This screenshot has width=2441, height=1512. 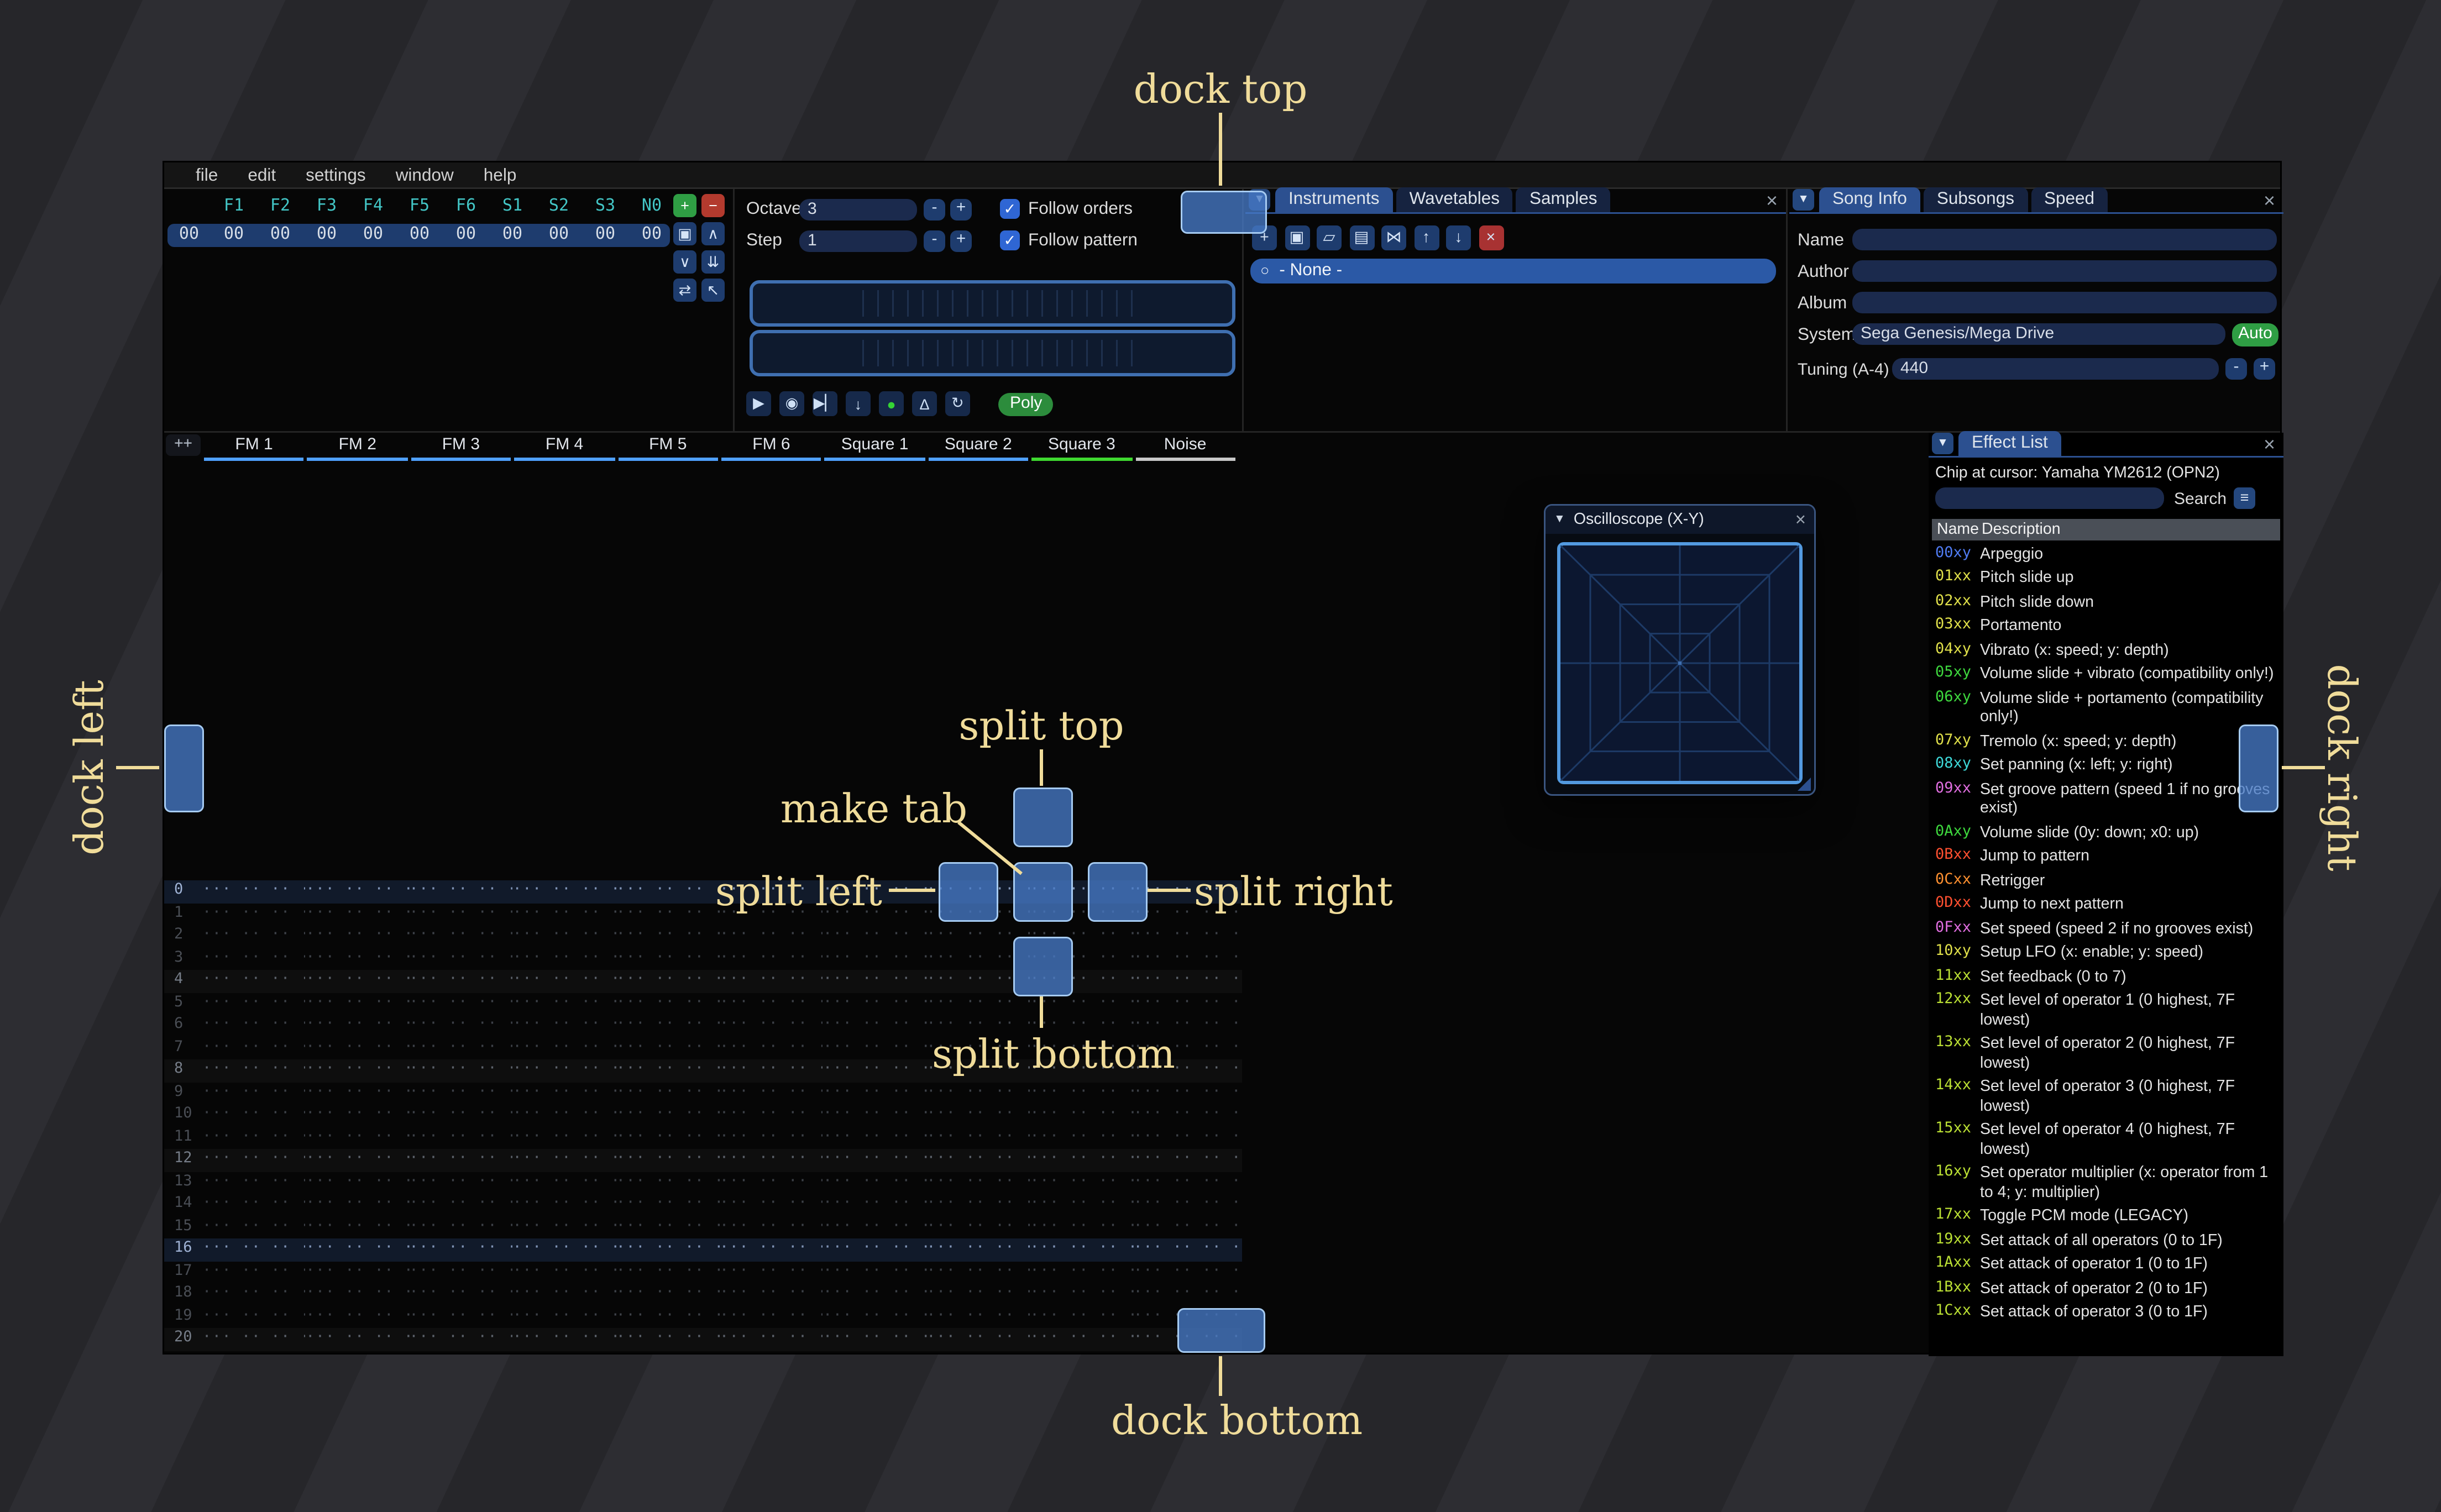 What do you see at coordinates (357, 448) in the screenshot?
I see `pattern-channel: FM 2` at bounding box center [357, 448].